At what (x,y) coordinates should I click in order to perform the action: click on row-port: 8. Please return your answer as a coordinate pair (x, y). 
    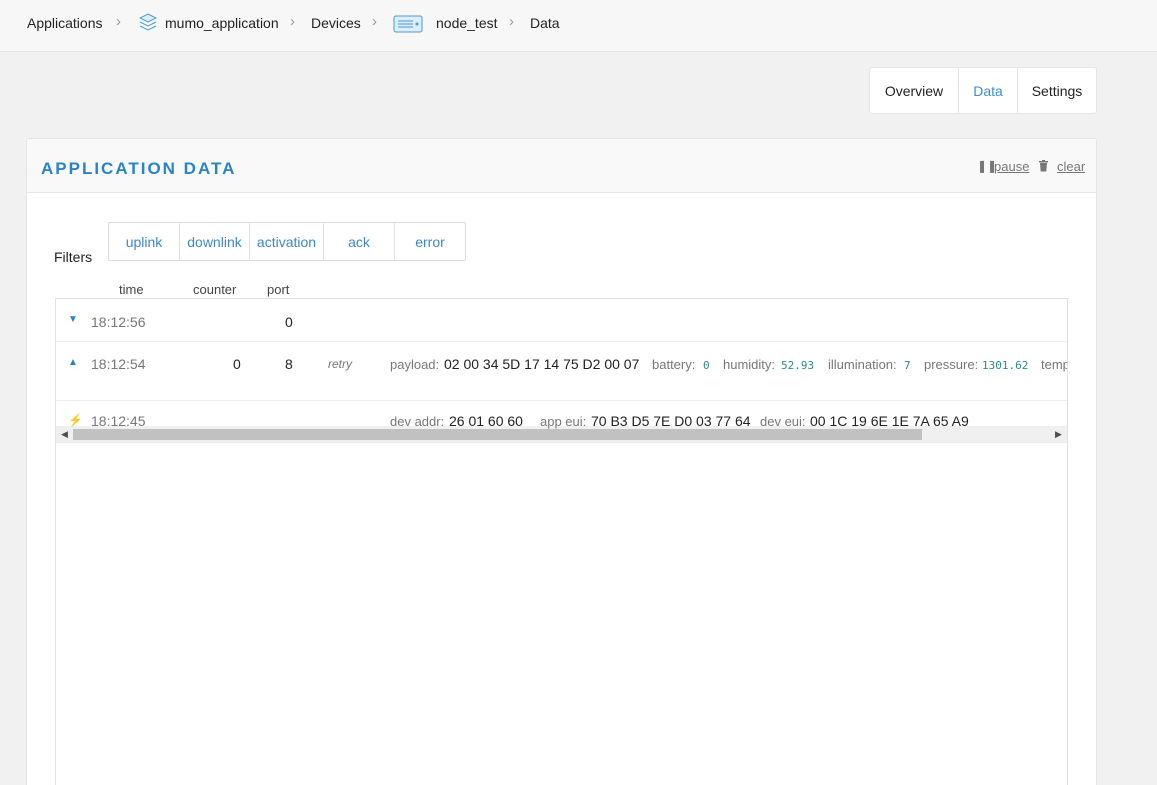
    Looking at the image, I should click on (289, 364).